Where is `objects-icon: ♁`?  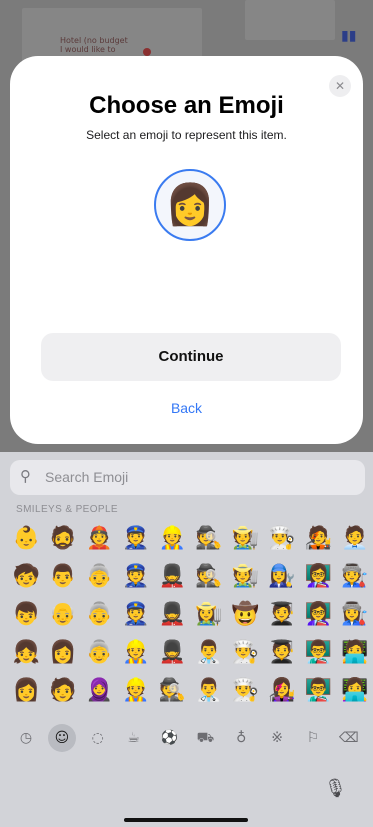
objects-icon: ♁ is located at coordinates (241, 738).